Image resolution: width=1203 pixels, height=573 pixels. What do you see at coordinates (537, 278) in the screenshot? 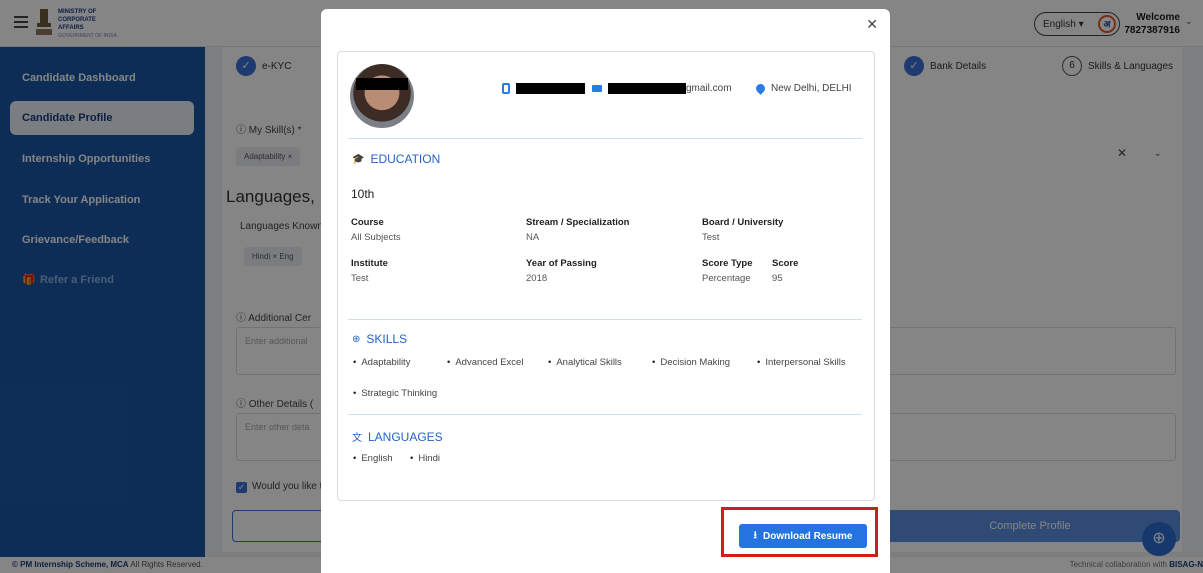
I see `year-value: 2018` at bounding box center [537, 278].